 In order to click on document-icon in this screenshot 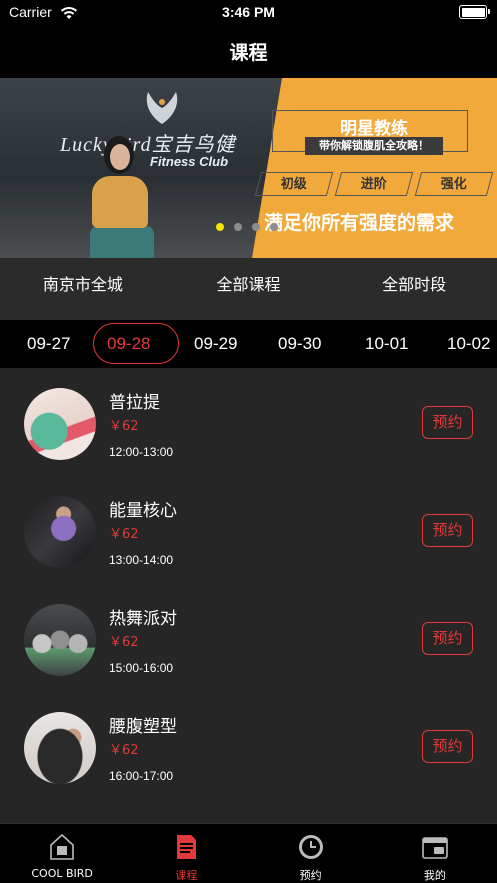, I will do `click(187, 847)`.